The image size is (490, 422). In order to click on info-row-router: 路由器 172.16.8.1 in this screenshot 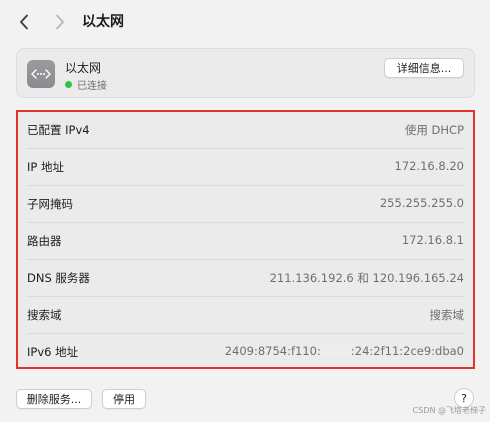, I will do `click(245, 240)`.